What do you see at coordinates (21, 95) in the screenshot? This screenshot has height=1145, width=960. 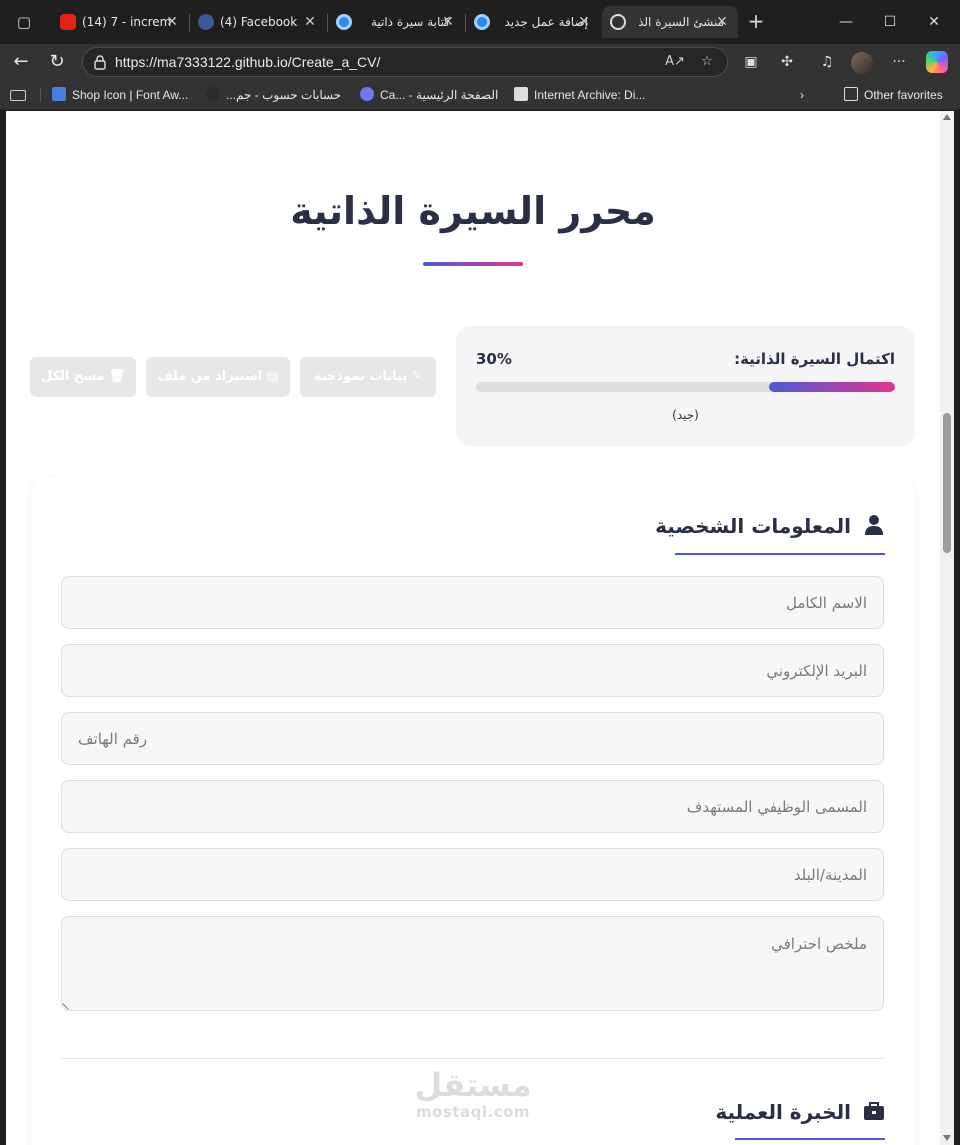 I see `favorites-toggle-icon` at bounding box center [21, 95].